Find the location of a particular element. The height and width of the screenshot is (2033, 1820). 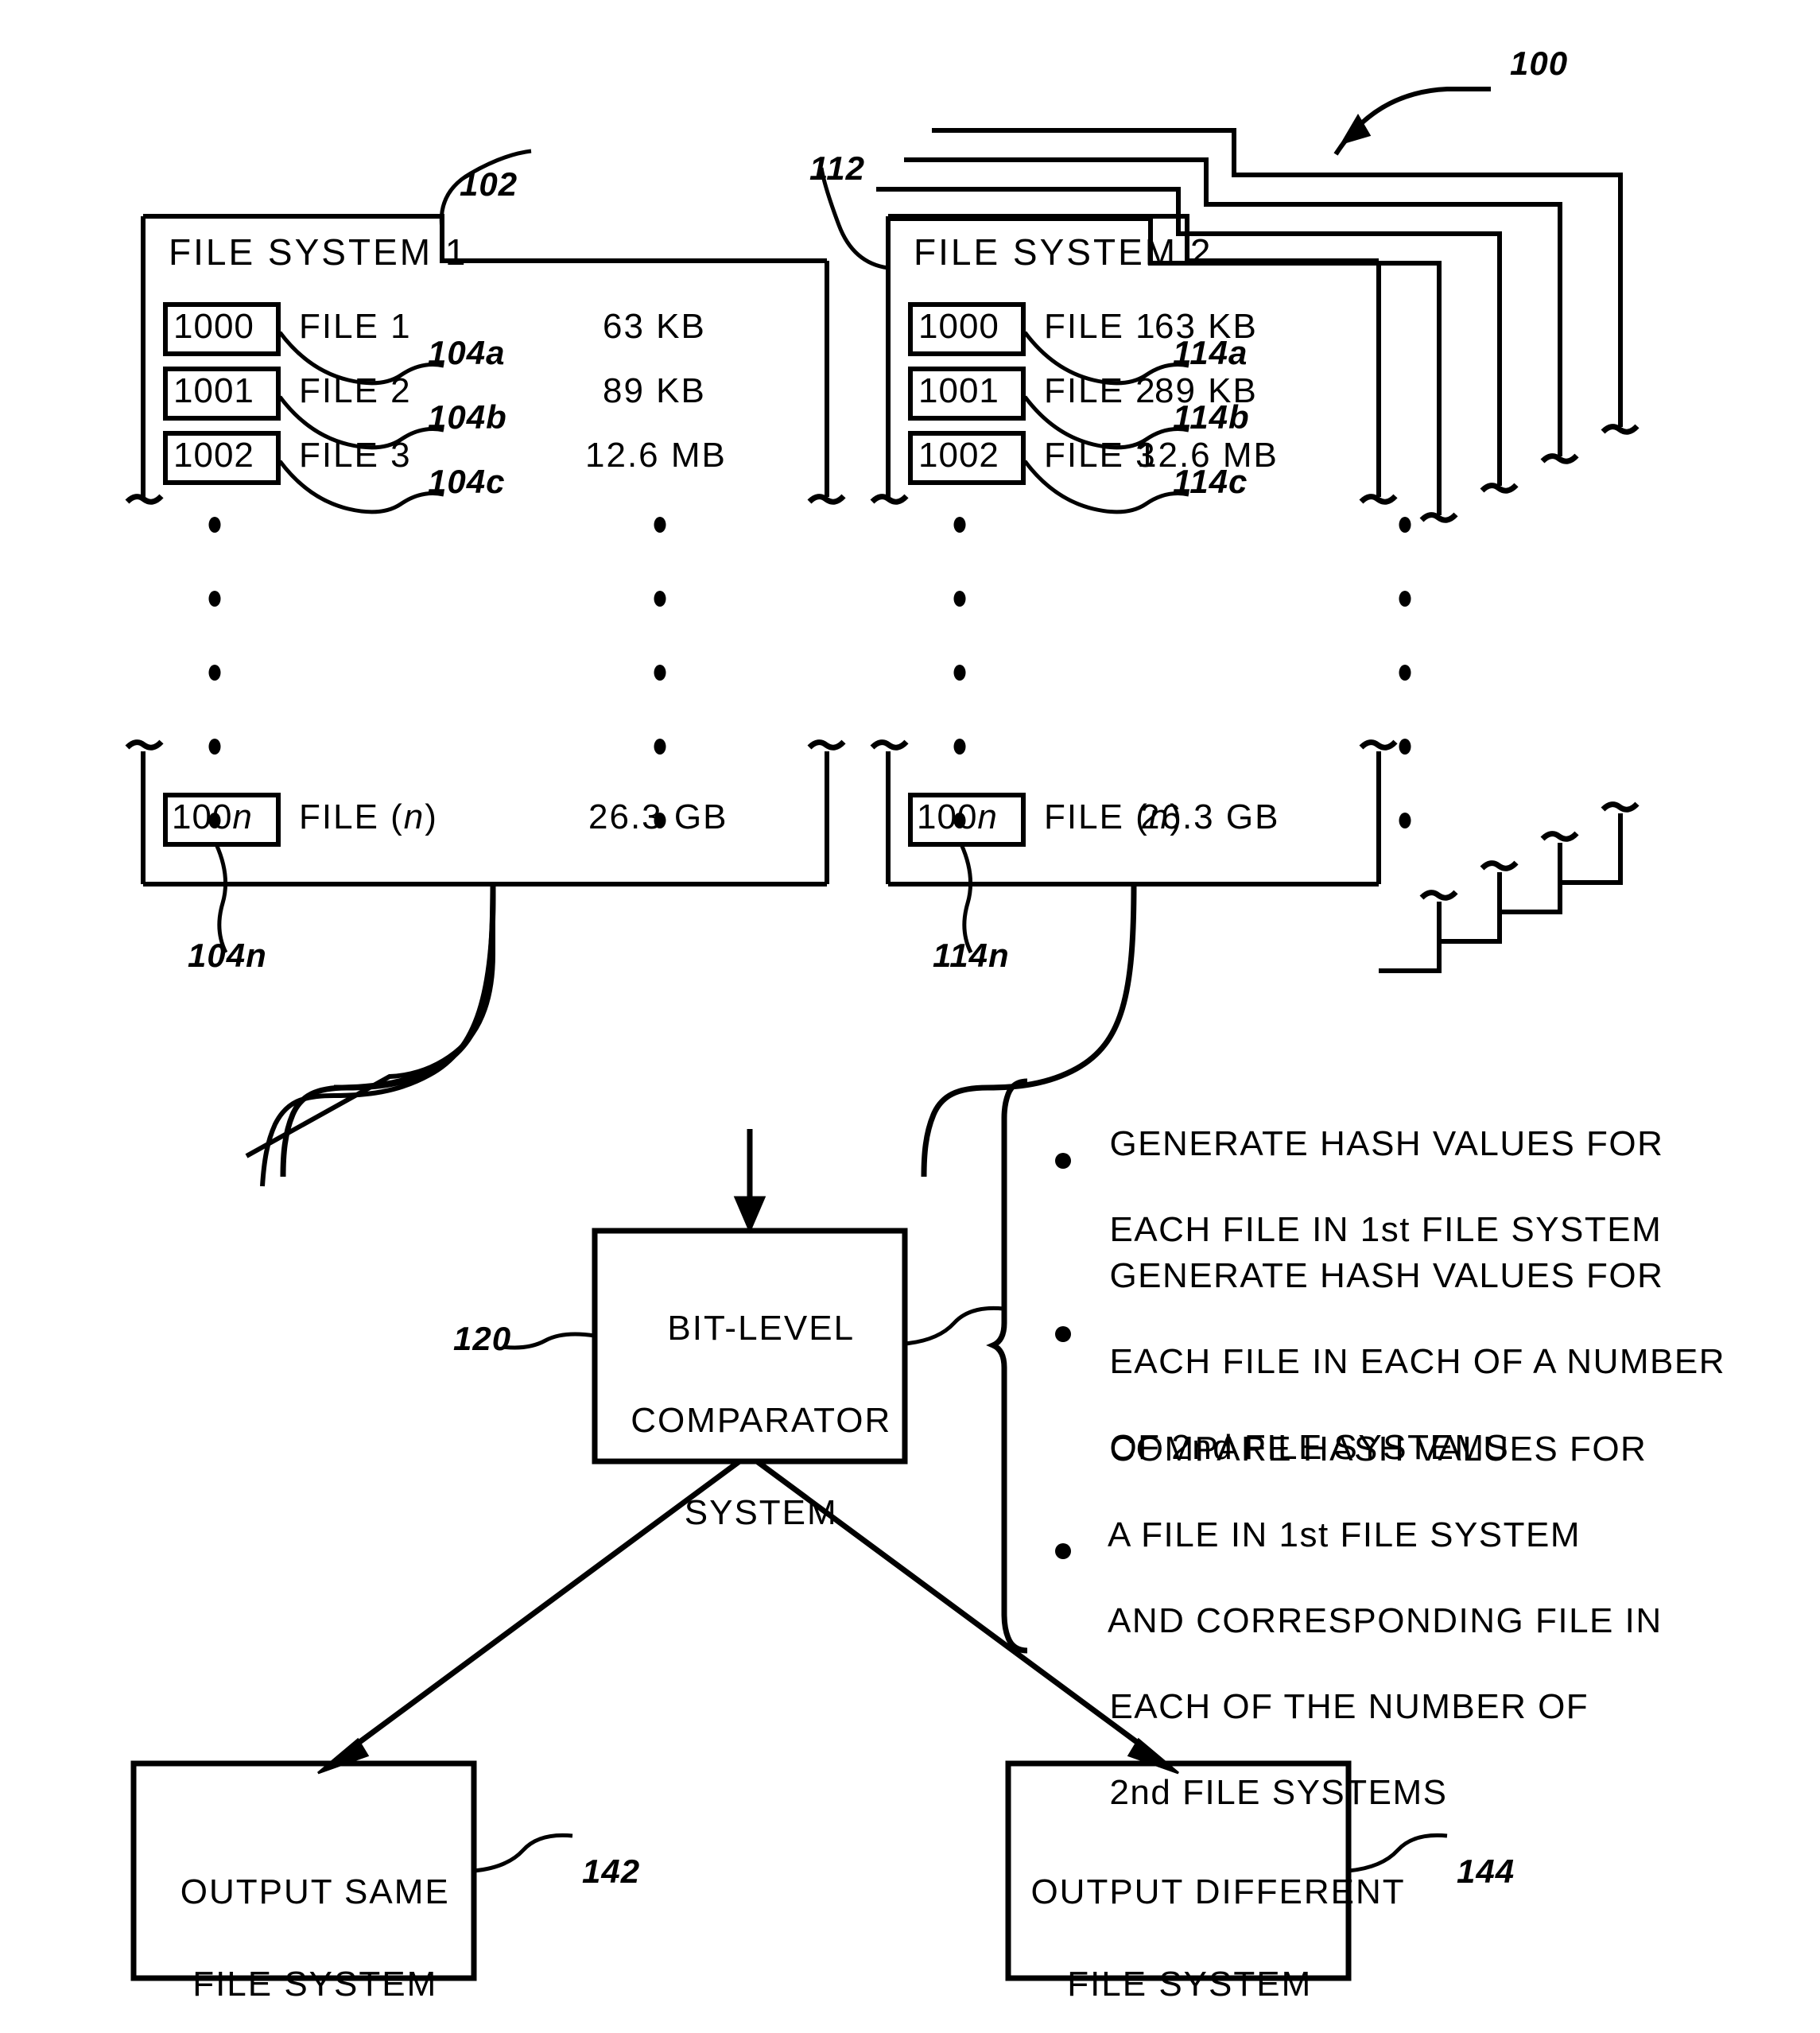

ref-104b-label: 104b is located at coordinates (467, 417).